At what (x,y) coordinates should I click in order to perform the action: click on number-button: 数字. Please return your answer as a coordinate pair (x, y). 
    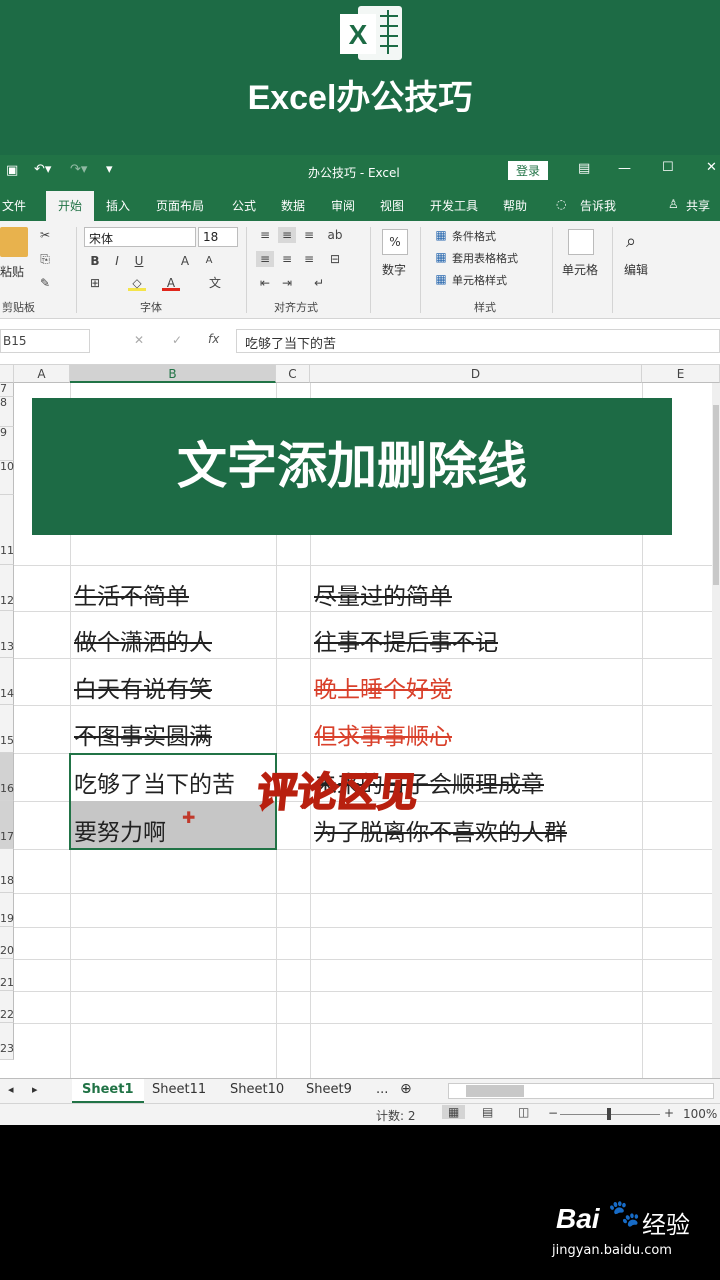
    Looking at the image, I should click on (394, 269).